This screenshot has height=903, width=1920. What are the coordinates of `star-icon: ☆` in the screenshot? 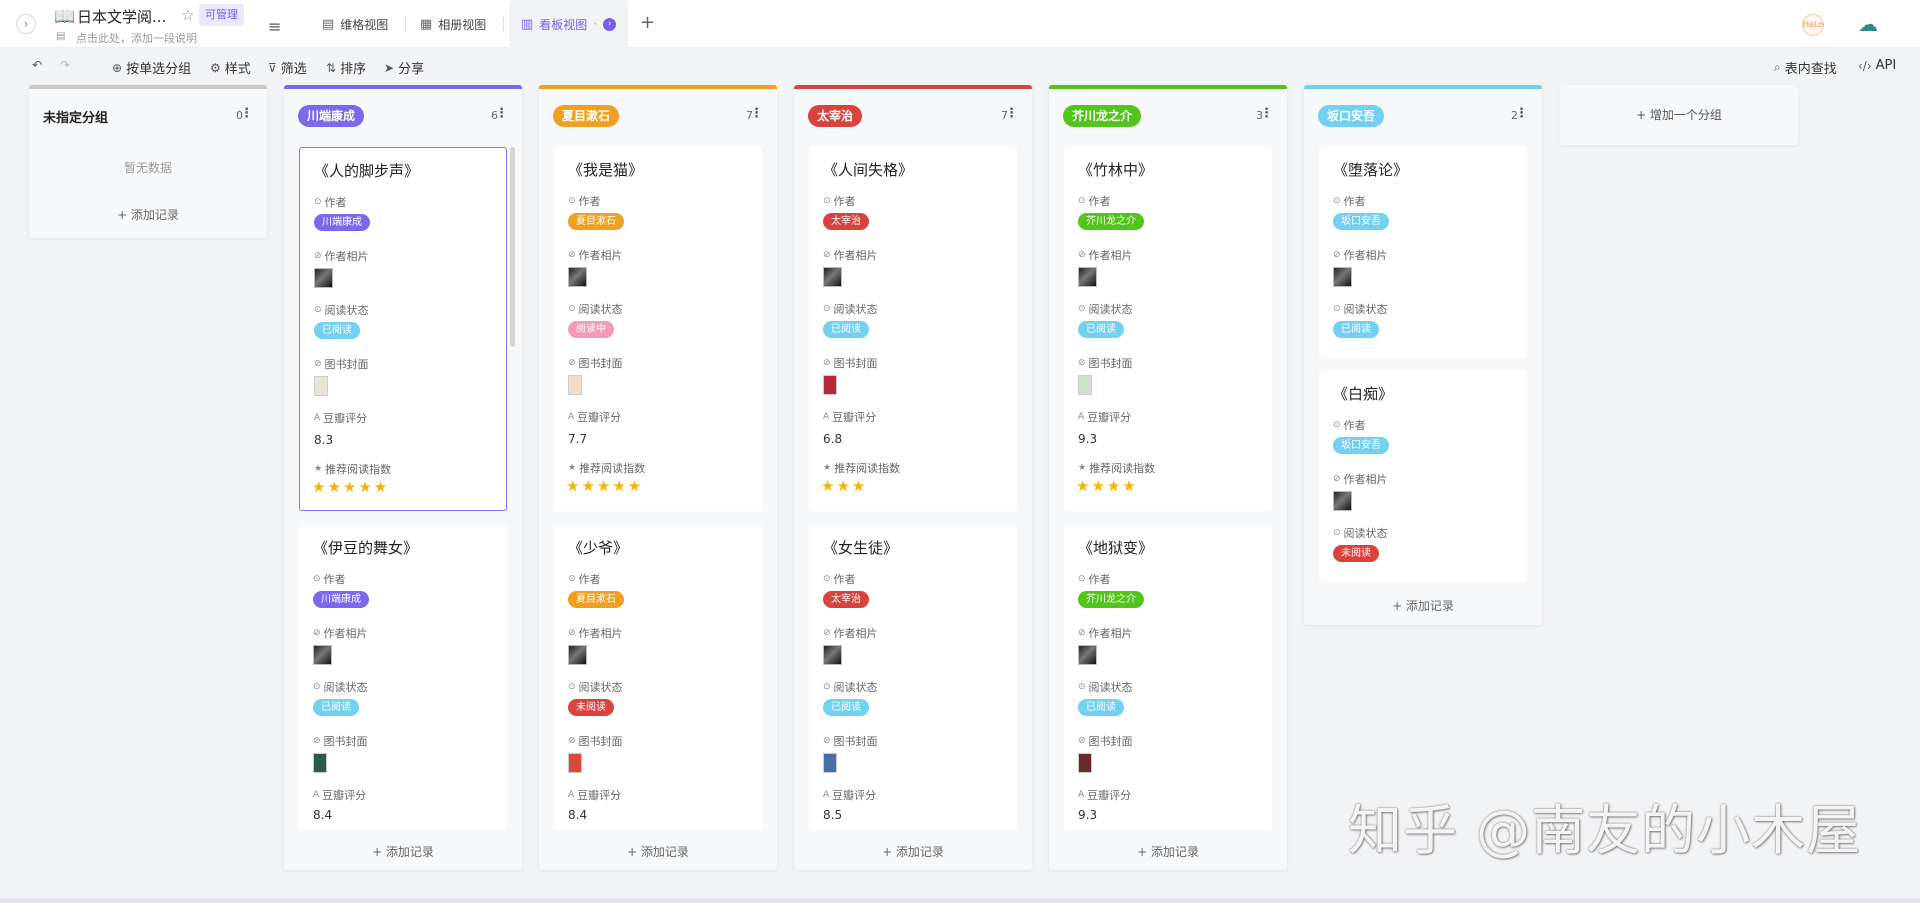 It's located at (187, 15).